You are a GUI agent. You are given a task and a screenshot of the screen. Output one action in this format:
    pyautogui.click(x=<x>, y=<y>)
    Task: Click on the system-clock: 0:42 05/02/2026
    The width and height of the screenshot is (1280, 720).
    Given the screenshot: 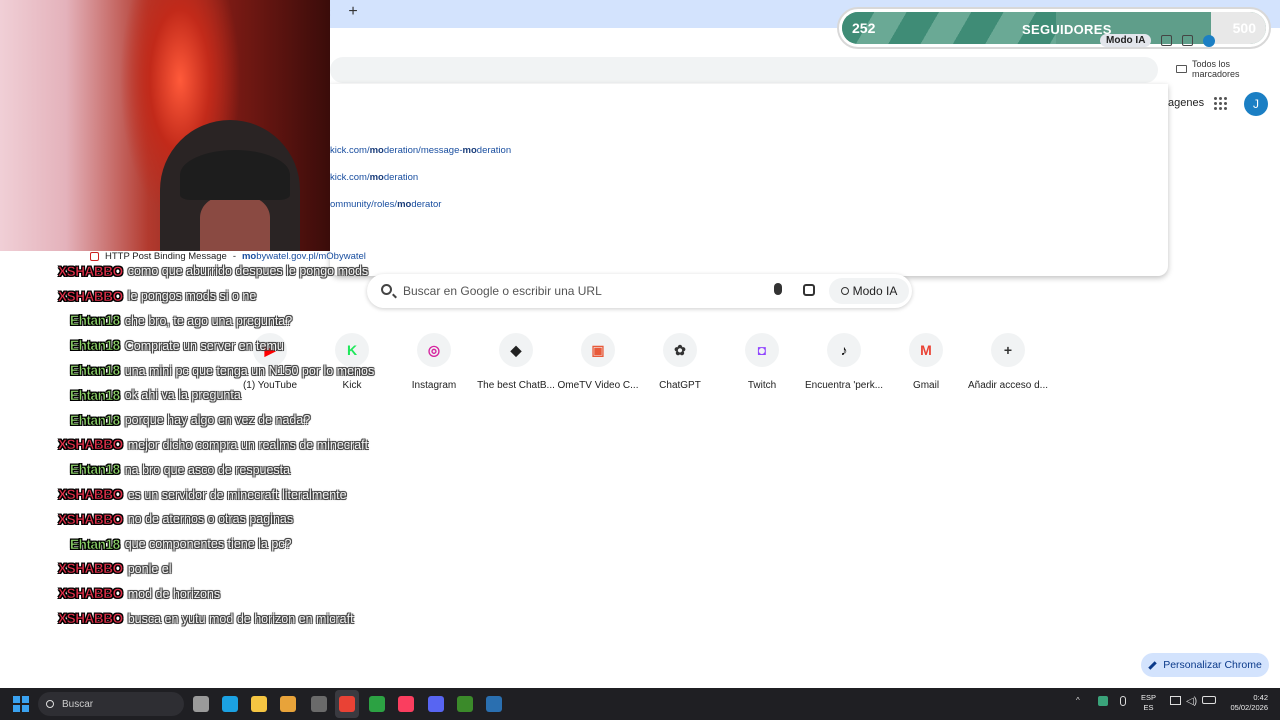 What is the action you would take?
    pyautogui.click(x=1246, y=703)
    